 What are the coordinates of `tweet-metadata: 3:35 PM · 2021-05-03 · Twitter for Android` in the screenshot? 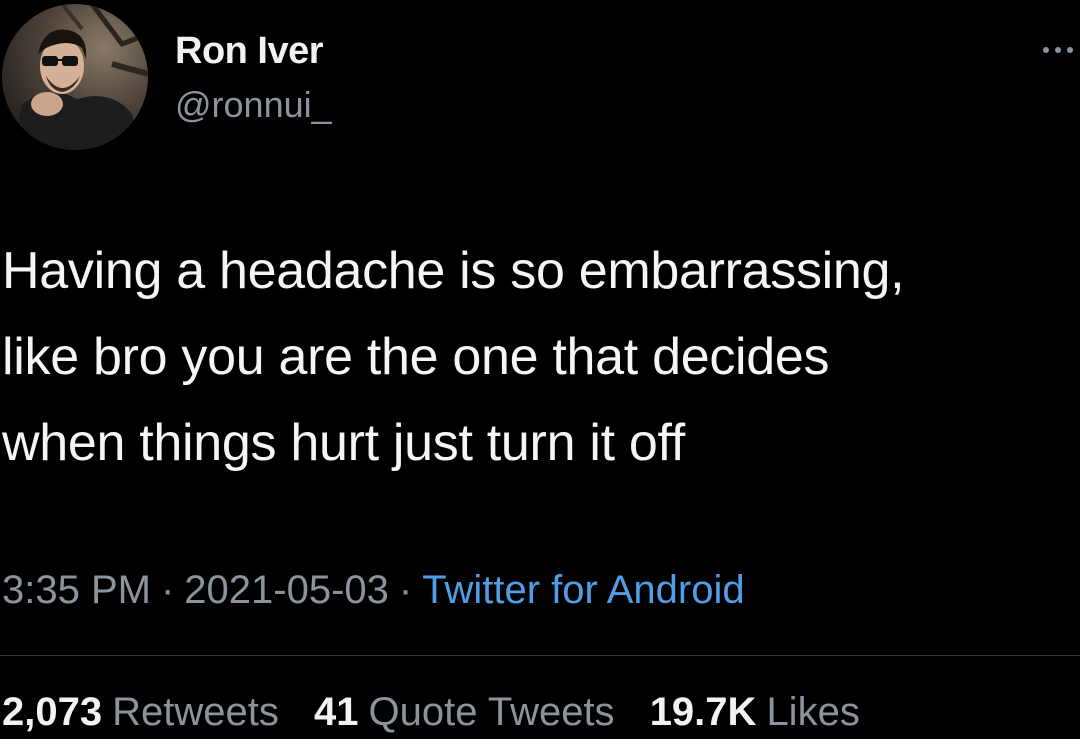 It's located at (373, 590).